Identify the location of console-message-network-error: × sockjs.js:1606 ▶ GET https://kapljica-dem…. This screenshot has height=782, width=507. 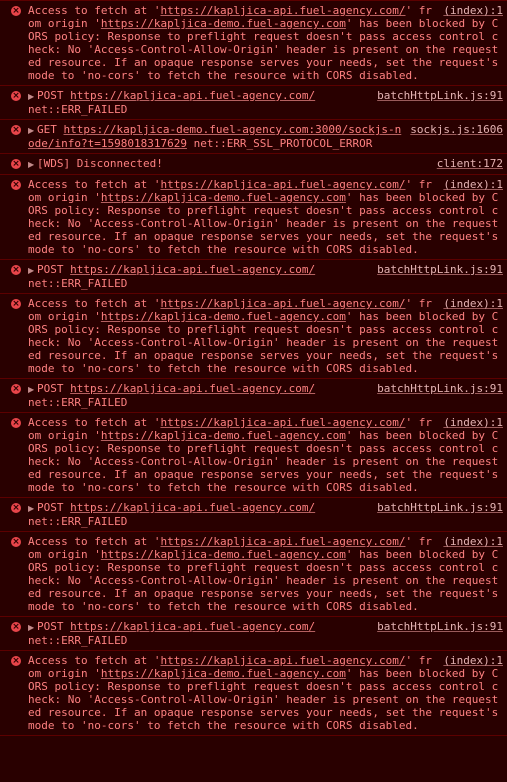
(253, 137).